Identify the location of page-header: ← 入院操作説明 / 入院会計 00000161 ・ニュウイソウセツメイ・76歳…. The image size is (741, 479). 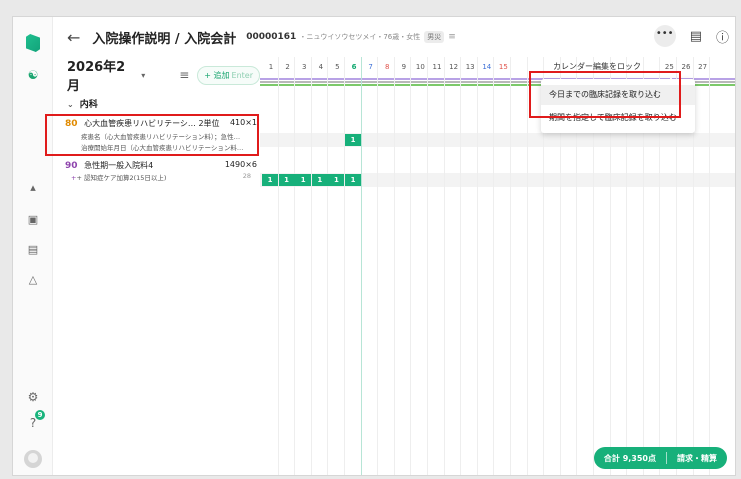
(394, 37).